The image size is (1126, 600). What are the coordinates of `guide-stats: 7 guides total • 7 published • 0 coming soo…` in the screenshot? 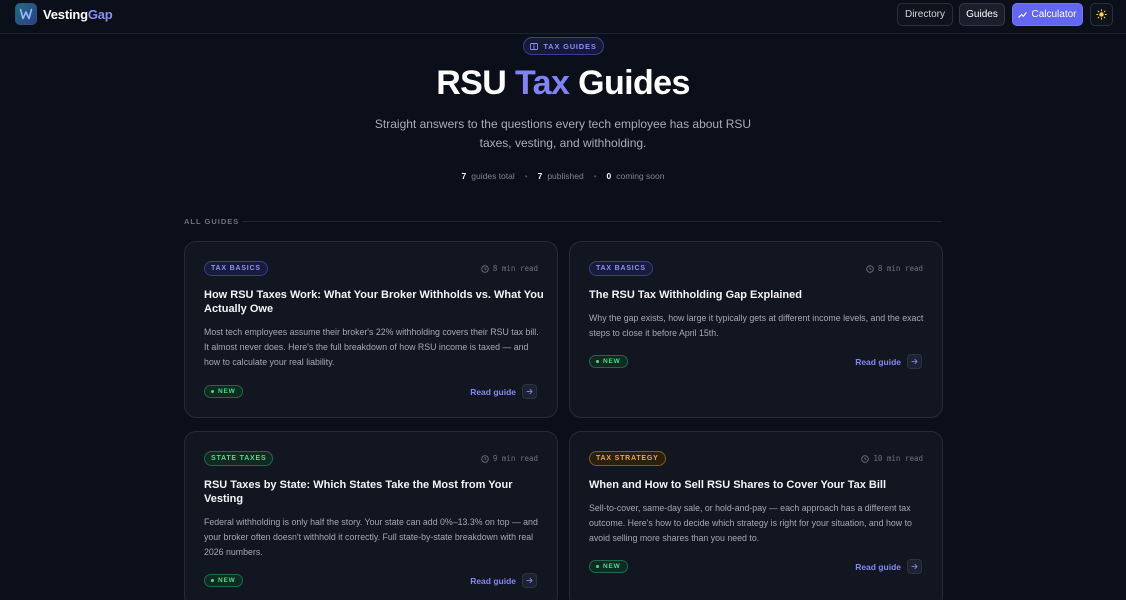 It's located at (563, 176).